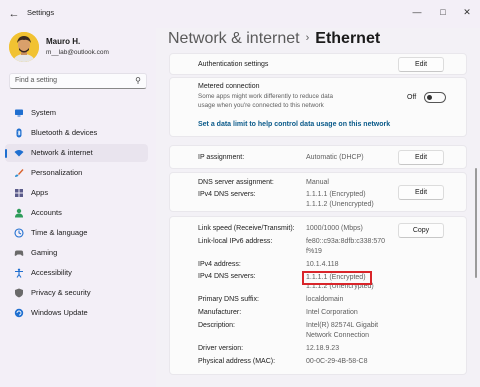 The image size is (480, 387). What do you see at coordinates (317, 182) in the screenshot?
I see `dns-assignment-value: Manual` at bounding box center [317, 182].